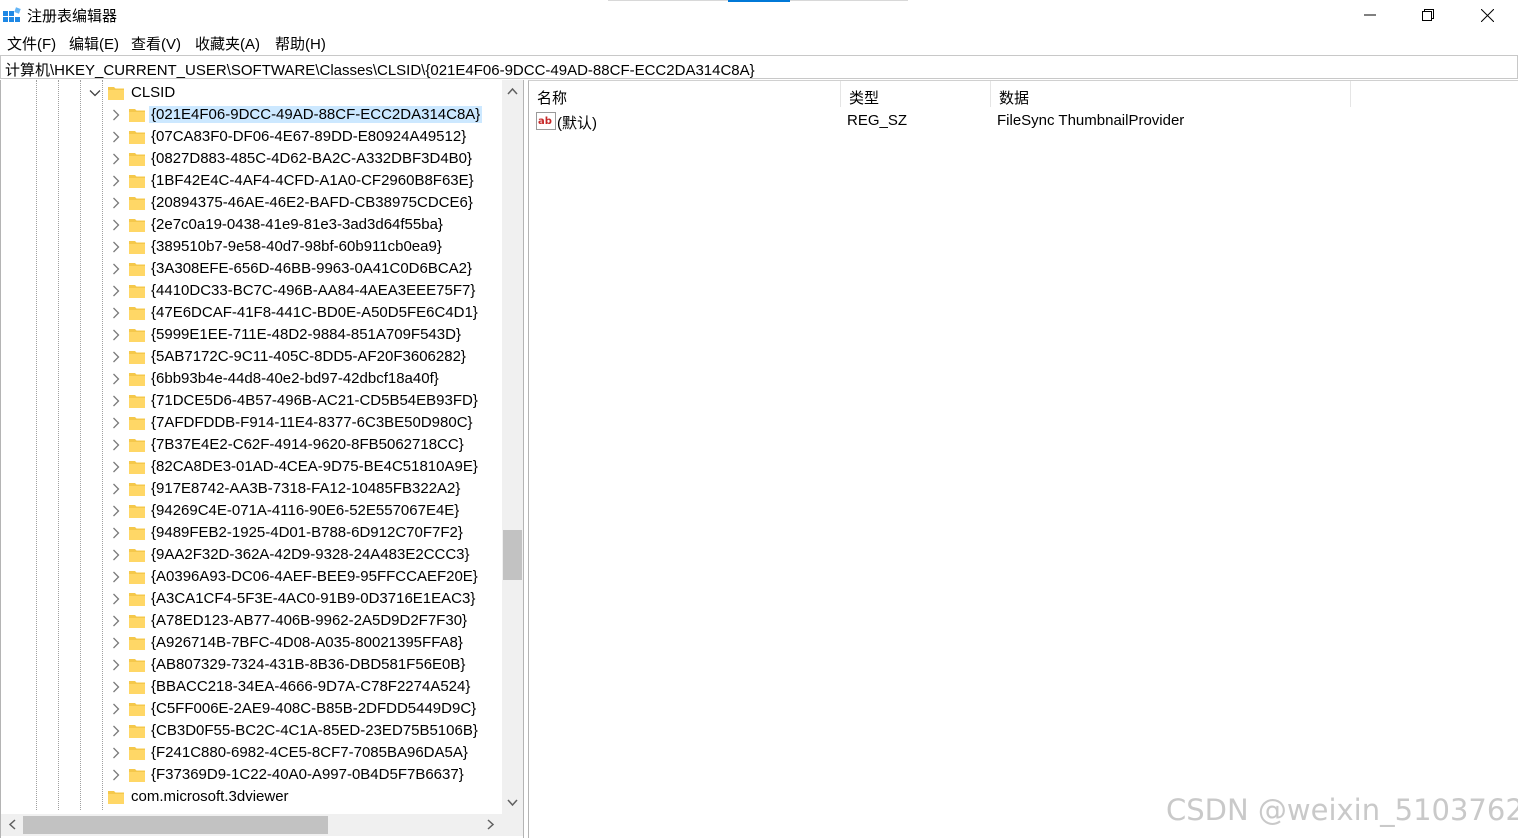  I want to click on tree-node-clsid-key: {82CA8DE3-01AD-4CEA-9D75-BE4C51810A9E}, so click(253, 467).